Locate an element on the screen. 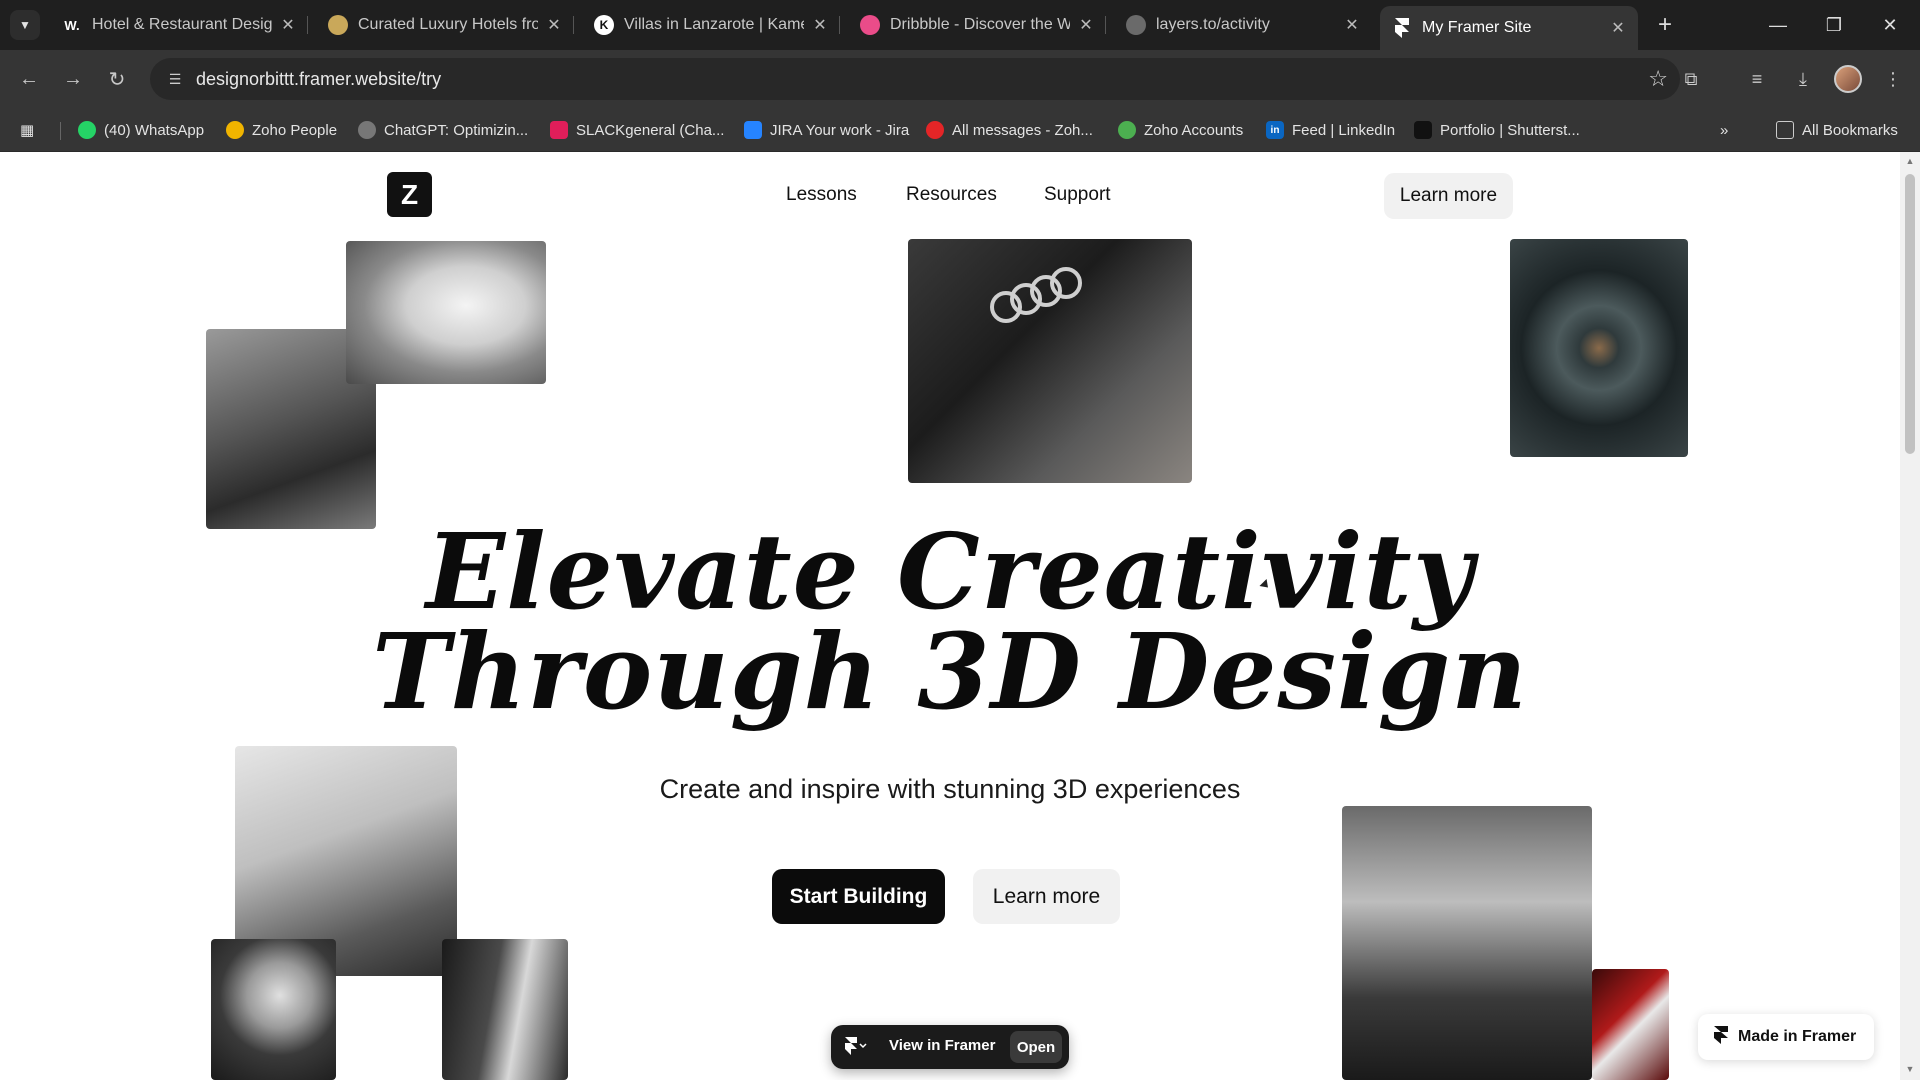  bookmark-label: Zoho People is located at coordinates (295, 130).